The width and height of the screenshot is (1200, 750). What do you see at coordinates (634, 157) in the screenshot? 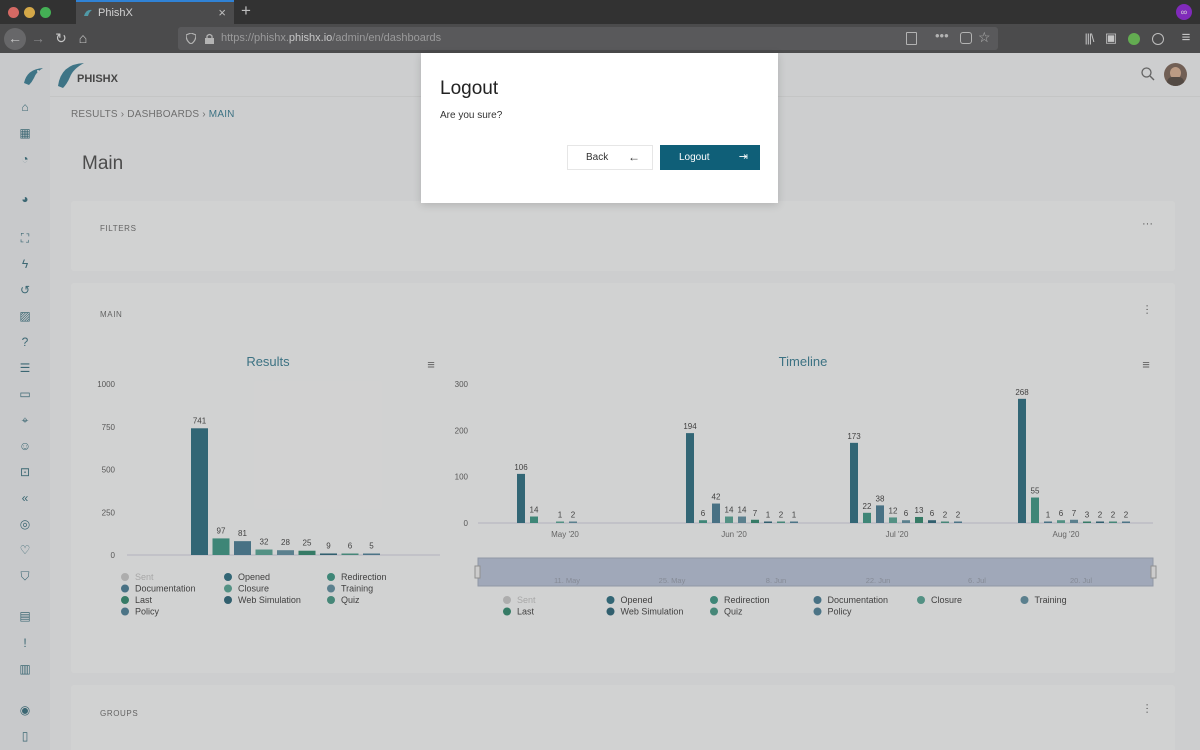
I see `arrow-left-icon: ←` at bounding box center [634, 157].